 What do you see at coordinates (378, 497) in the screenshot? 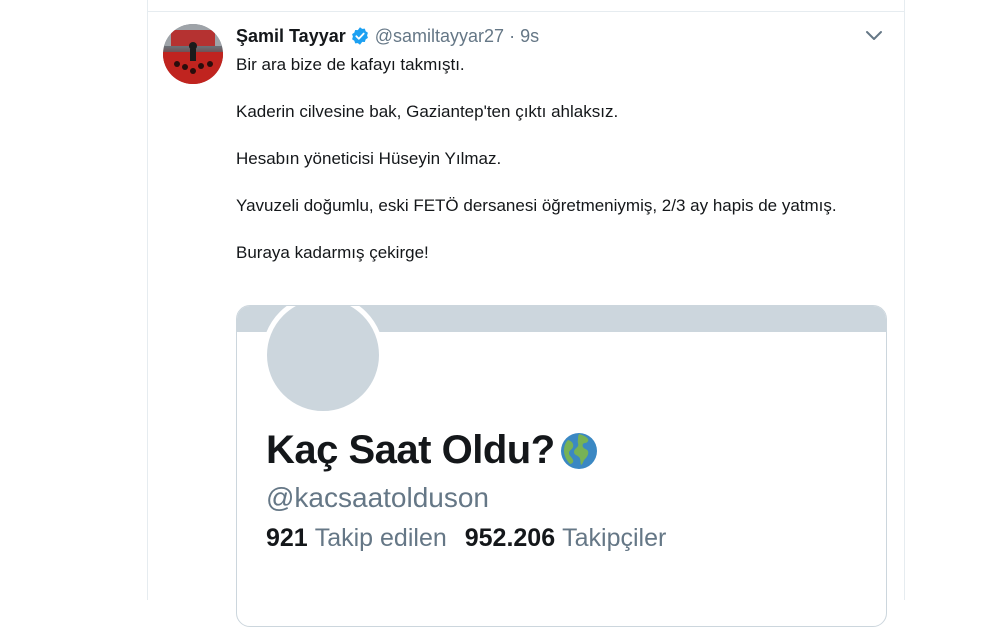
I see `profile-handle: @kacsaatolduson` at bounding box center [378, 497].